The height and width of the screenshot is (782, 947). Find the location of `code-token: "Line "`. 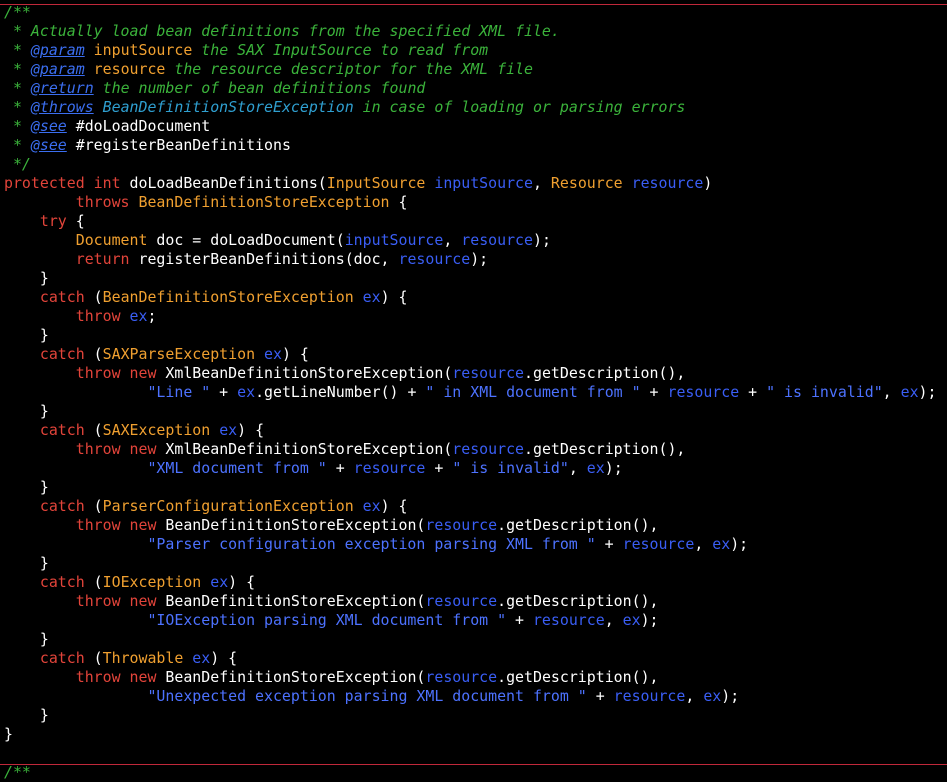

code-token: "Line " is located at coordinates (179, 392).